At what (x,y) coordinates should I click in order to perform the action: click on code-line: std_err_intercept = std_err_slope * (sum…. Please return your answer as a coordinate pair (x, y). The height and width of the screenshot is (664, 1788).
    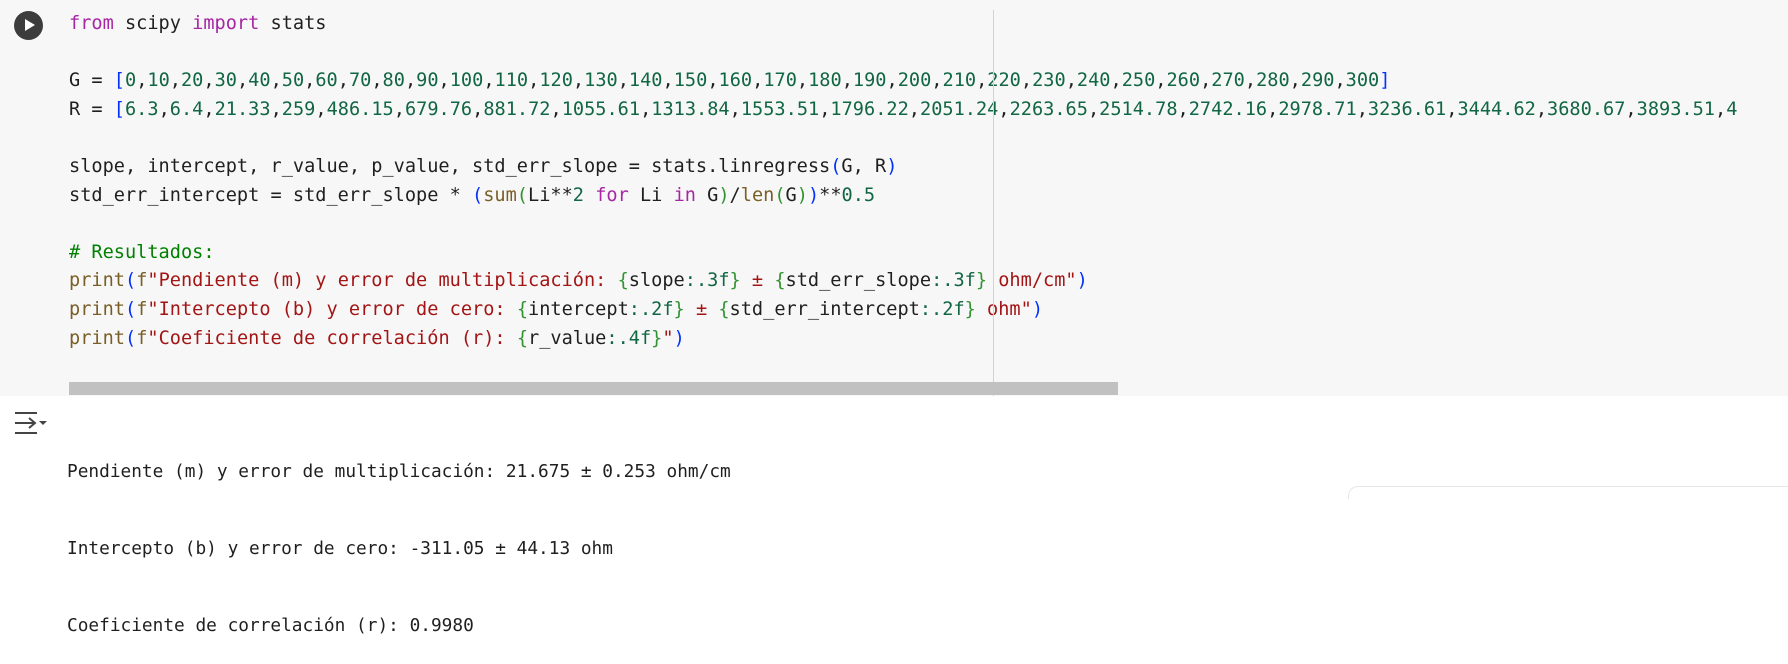
    Looking at the image, I should click on (472, 195).